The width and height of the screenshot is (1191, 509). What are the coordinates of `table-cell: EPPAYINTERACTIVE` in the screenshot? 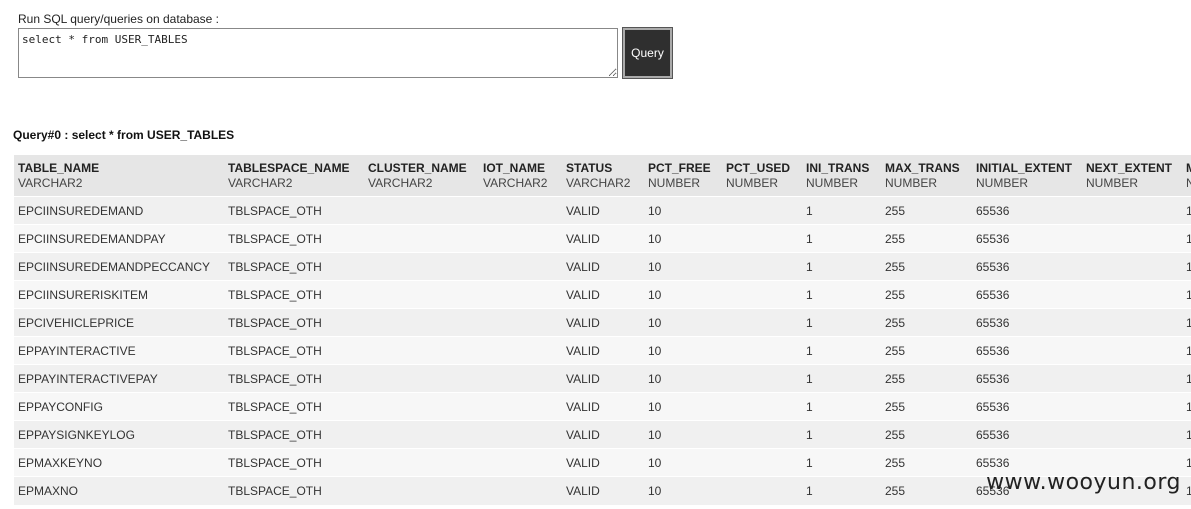 It's located at (119, 350).